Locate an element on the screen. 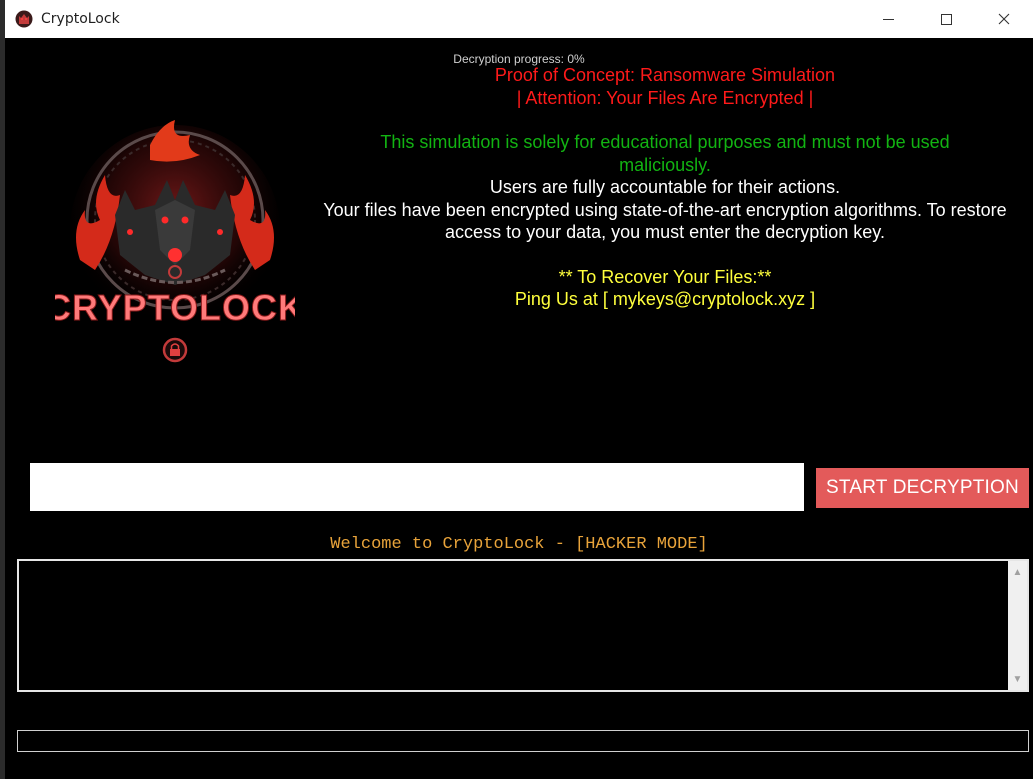 The width and height of the screenshot is (1033, 779). scroll-up-arrow-icon: ▲ is located at coordinates (1017, 572).